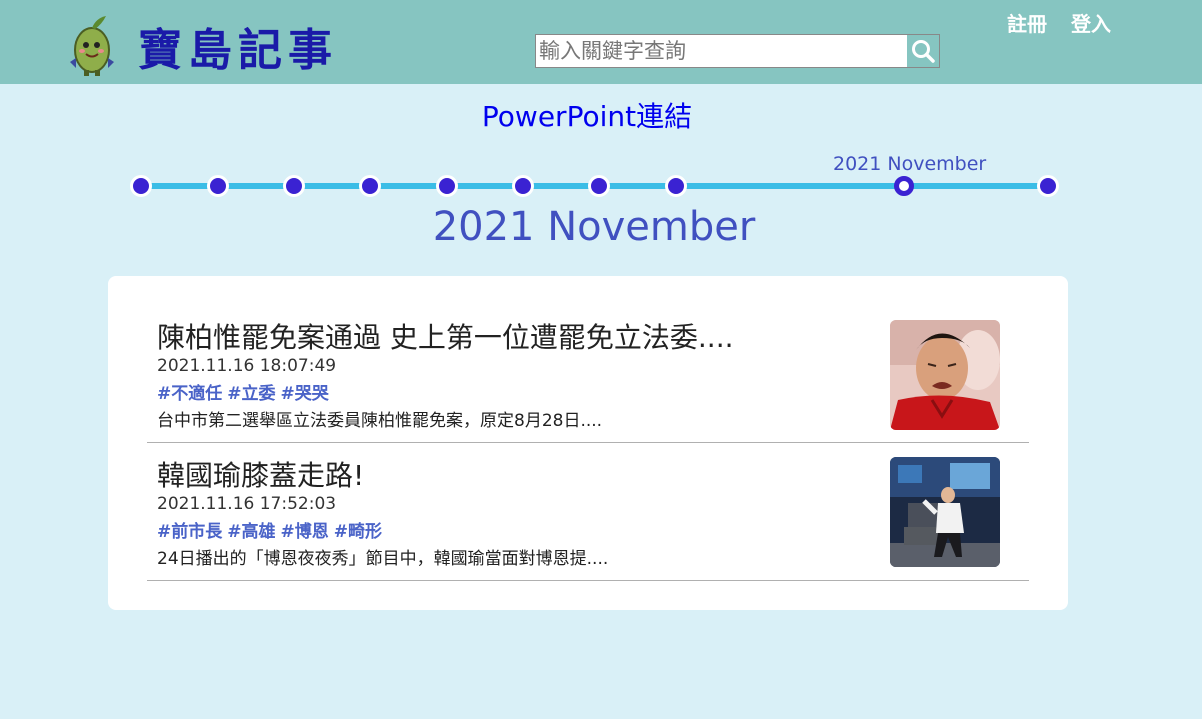  I want to click on month-title: 2021 November, so click(594, 227).